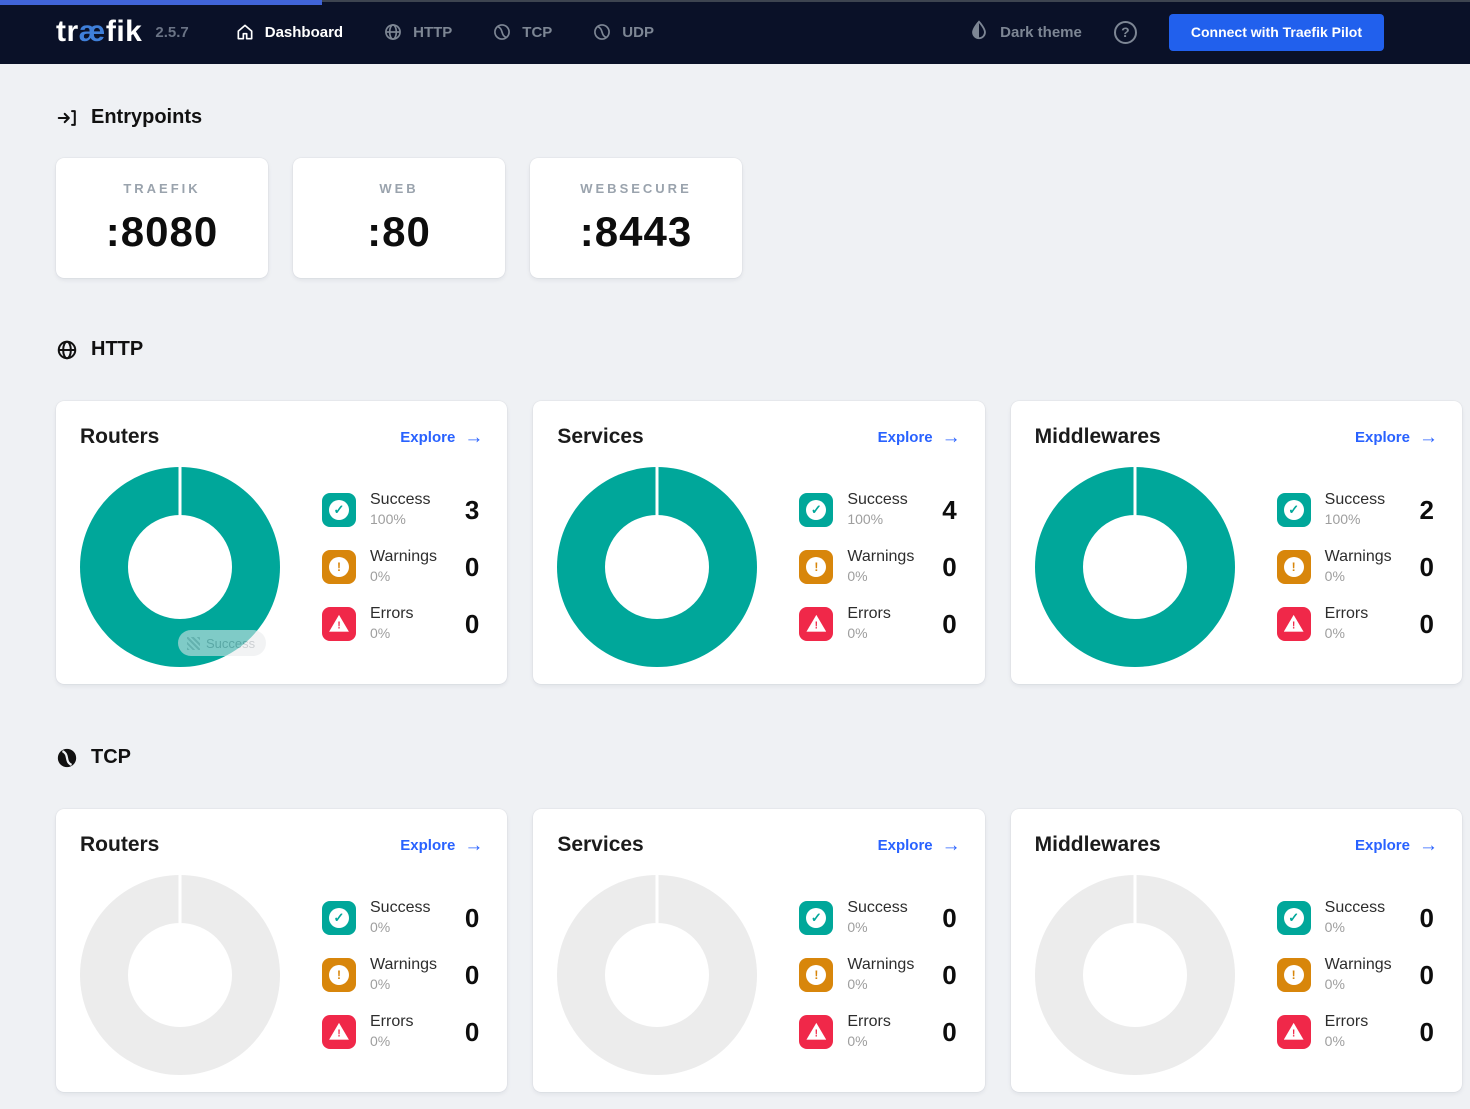  I want to click on dark-theme-label: Dark theme, so click(1041, 32).